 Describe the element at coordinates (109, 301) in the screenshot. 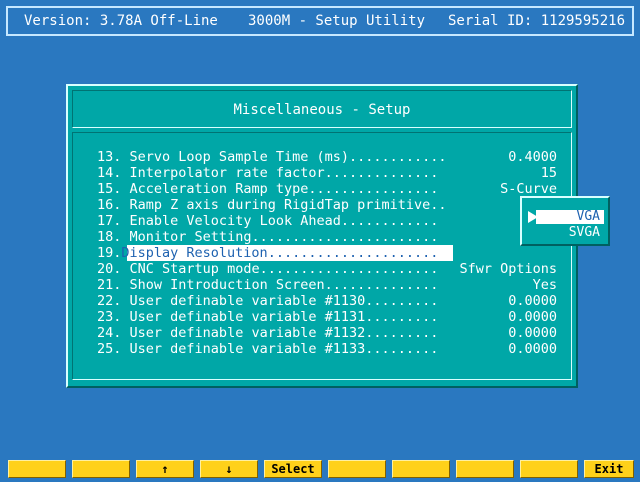

I see `setting-number: 22.` at that location.